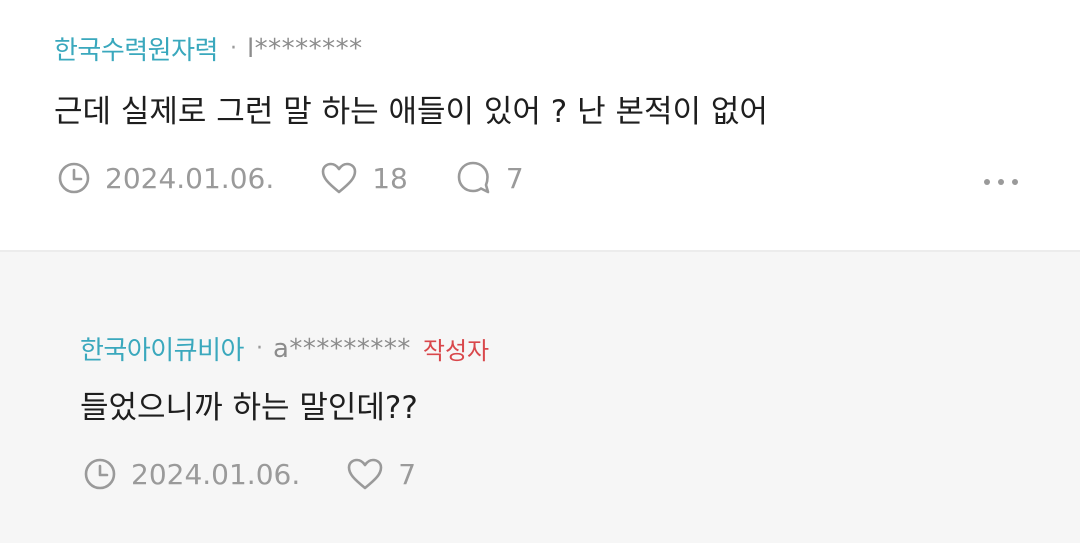 This screenshot has height=543, width=1080. I want to click on reply-count: 7, so click(514, 178).